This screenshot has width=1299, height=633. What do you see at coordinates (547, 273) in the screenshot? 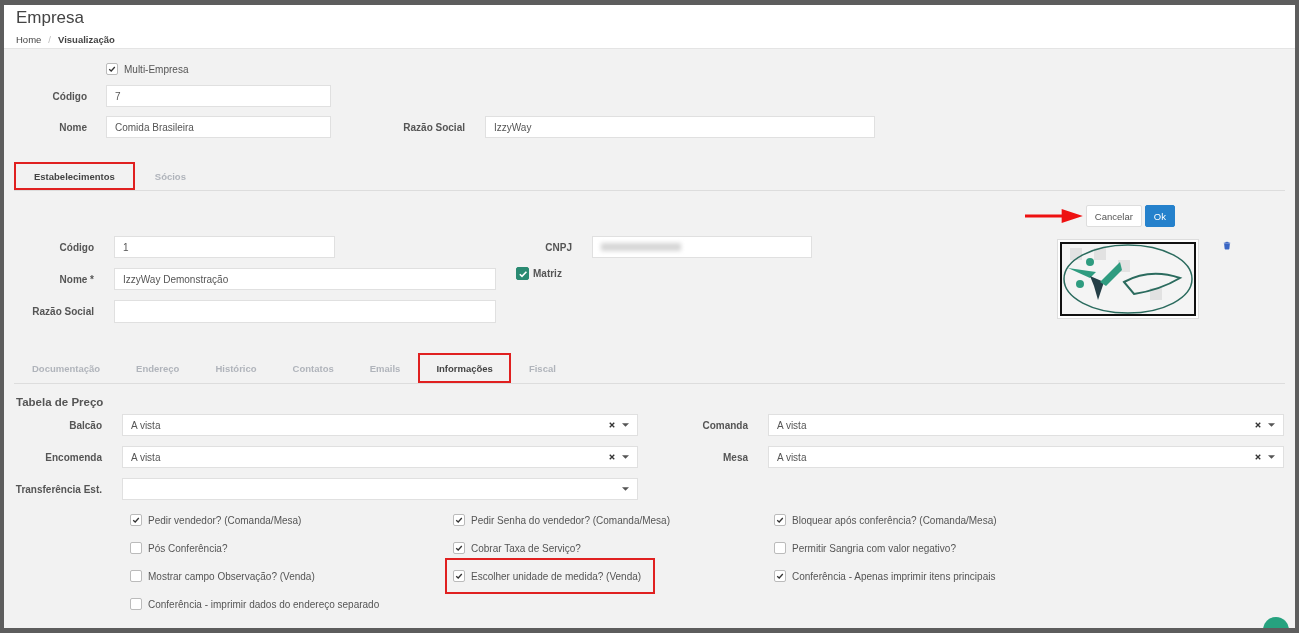
I see `checkbox-label: Matriz` at bounding box center [547, 273].